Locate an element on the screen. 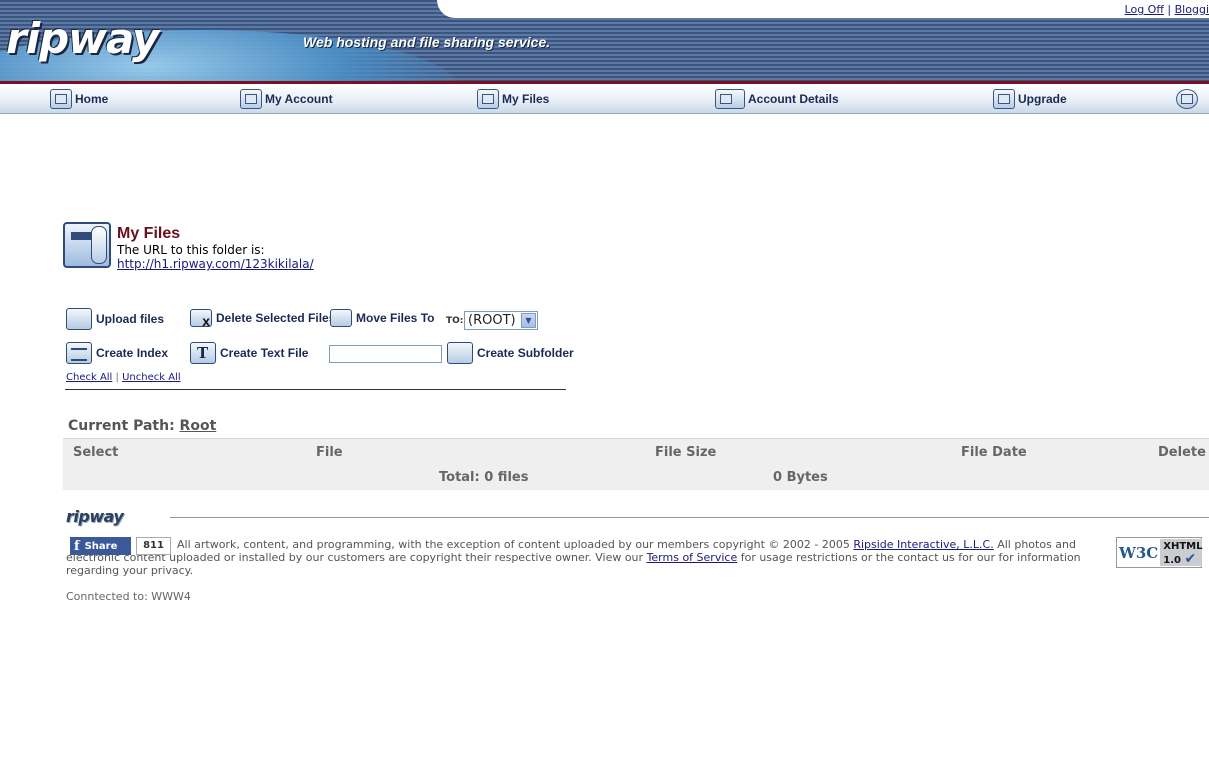 Image resolution: width=1209 pixels, height=770 pixels. chevron-down-icon: ▼ is located at coordinates (528, 320).